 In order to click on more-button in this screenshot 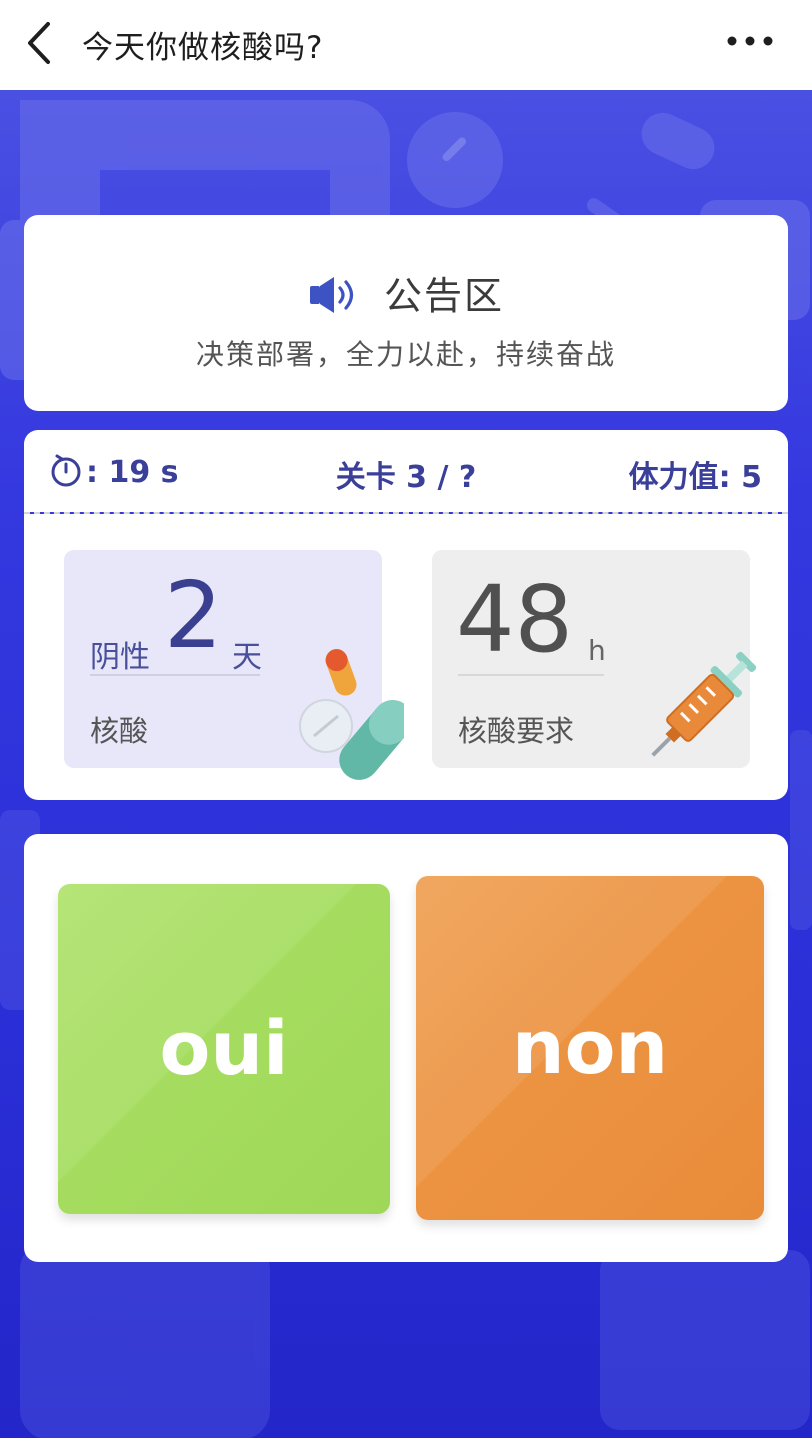, I will do `click(750, 41)`.